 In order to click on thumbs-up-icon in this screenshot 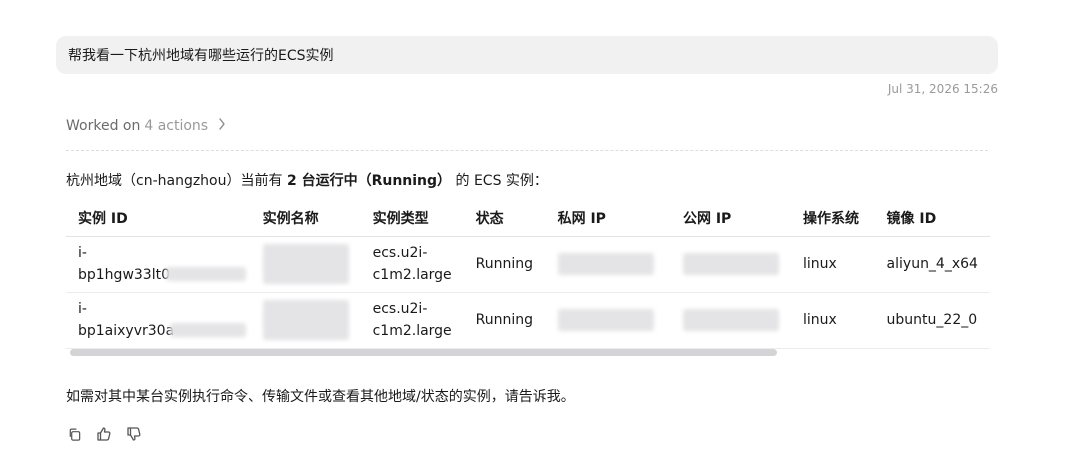, I will do `click(104, 434)`.